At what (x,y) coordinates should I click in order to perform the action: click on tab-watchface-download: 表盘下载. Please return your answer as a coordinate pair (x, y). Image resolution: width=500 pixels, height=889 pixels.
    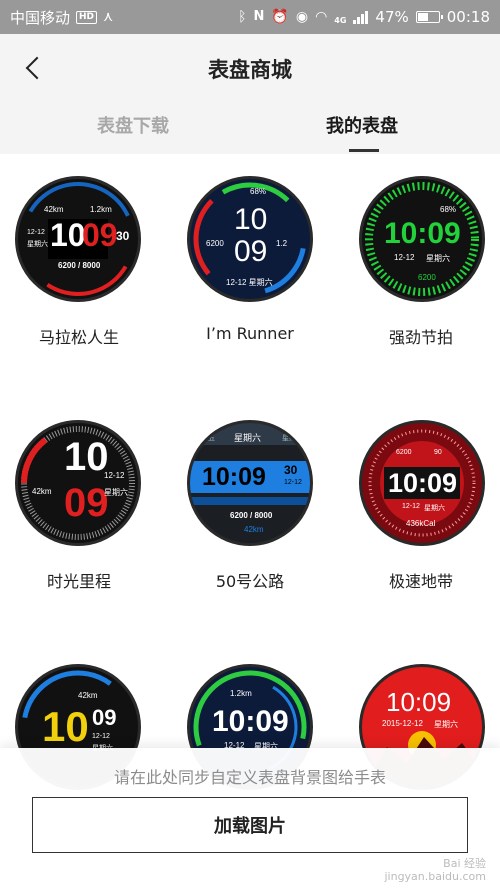
    Looking at the image, I should click on (133, 125).